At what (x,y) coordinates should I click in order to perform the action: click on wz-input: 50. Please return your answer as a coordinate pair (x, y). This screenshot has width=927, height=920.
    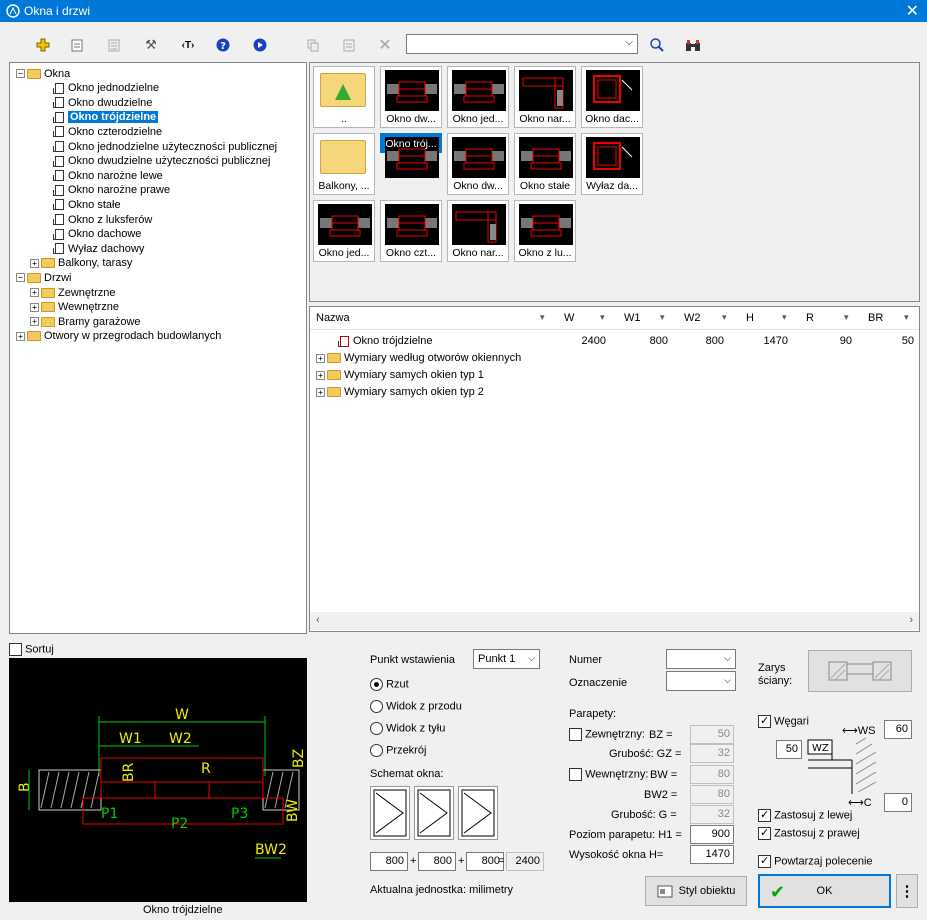
    Looking at the image, I should click on (789, 749).